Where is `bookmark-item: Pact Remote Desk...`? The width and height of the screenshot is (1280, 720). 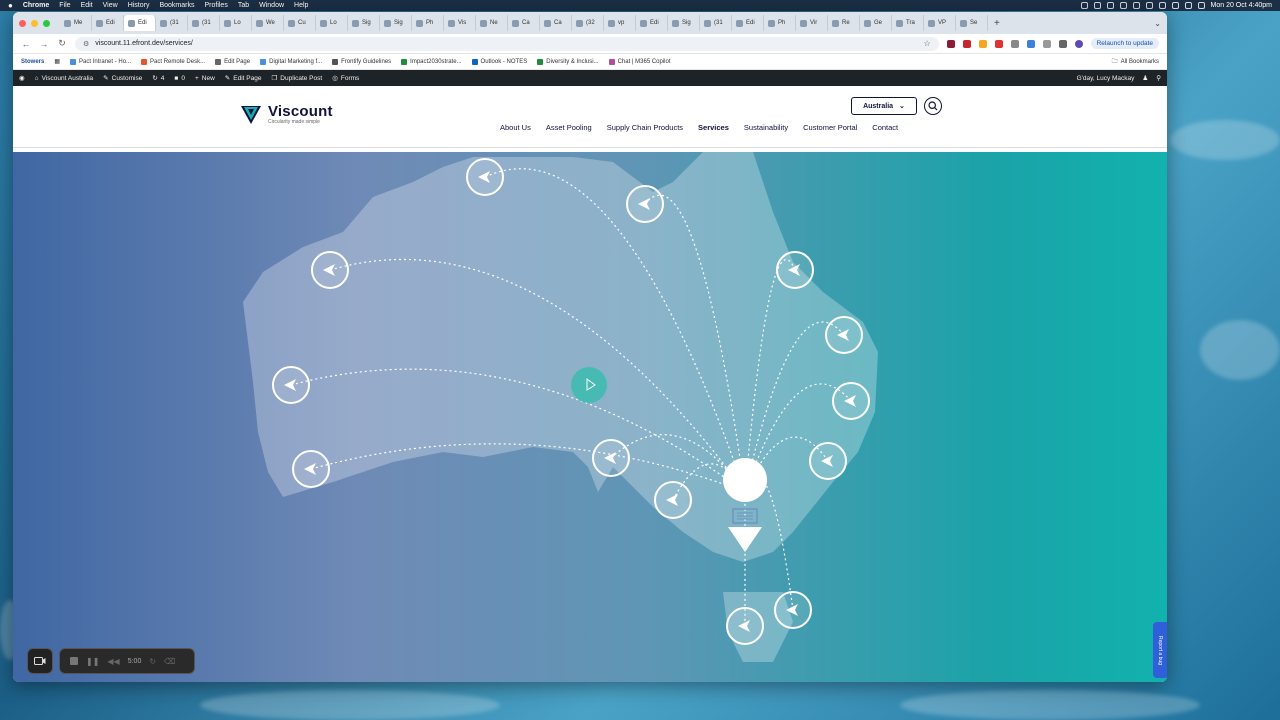 bookmark-item: Pact Remote Desk... is located at coordinates (173, 61).